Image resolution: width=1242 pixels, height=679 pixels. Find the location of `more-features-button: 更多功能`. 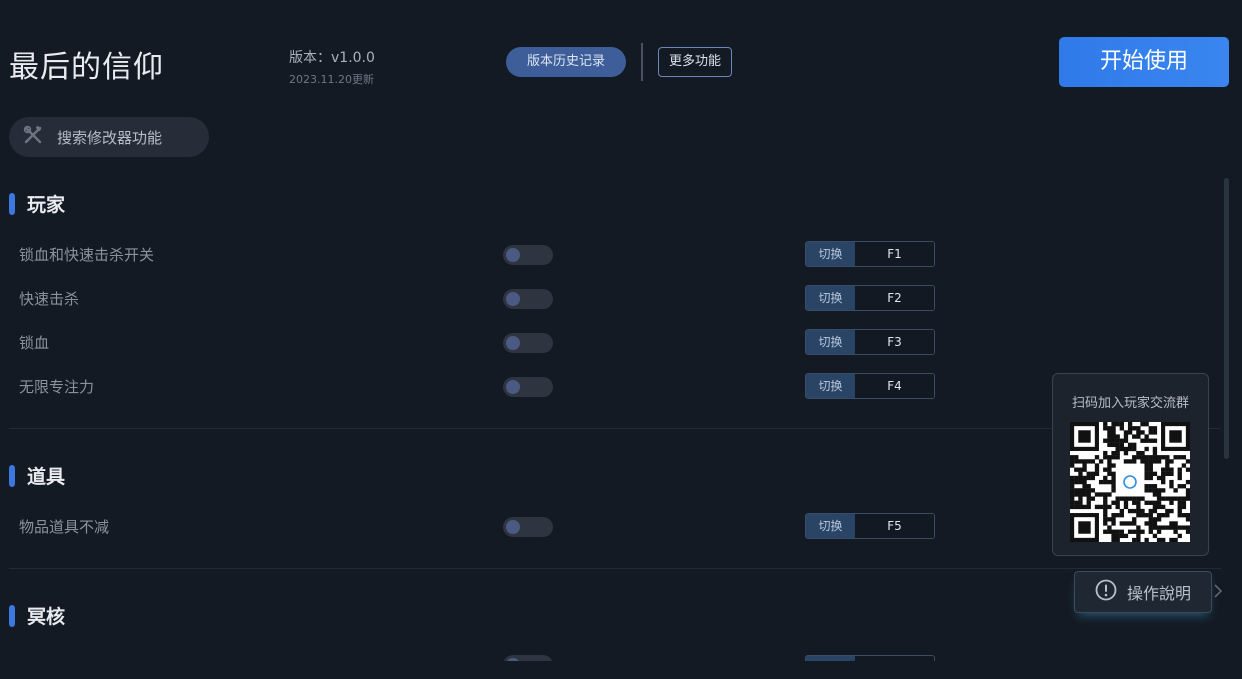

more-features-button: 更多功能 is located at coordinates (695, 62).